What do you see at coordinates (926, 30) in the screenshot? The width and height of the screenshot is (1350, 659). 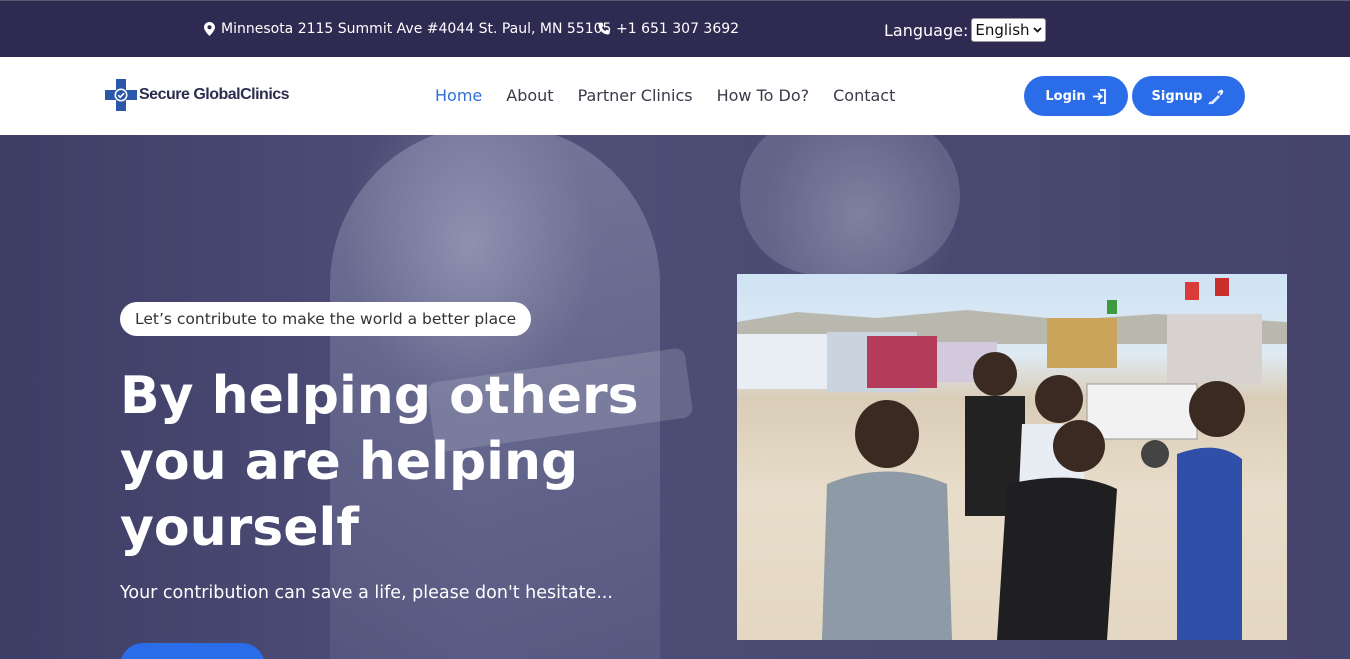 I see `language-label: Language:` at bounding box center [926, 30].